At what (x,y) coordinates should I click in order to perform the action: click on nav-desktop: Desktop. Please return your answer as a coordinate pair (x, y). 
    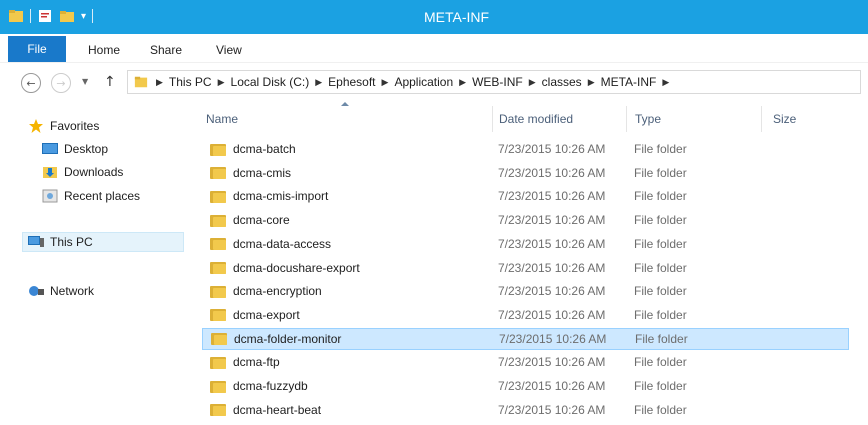
    Looking at the image, I should click on (75, 149).